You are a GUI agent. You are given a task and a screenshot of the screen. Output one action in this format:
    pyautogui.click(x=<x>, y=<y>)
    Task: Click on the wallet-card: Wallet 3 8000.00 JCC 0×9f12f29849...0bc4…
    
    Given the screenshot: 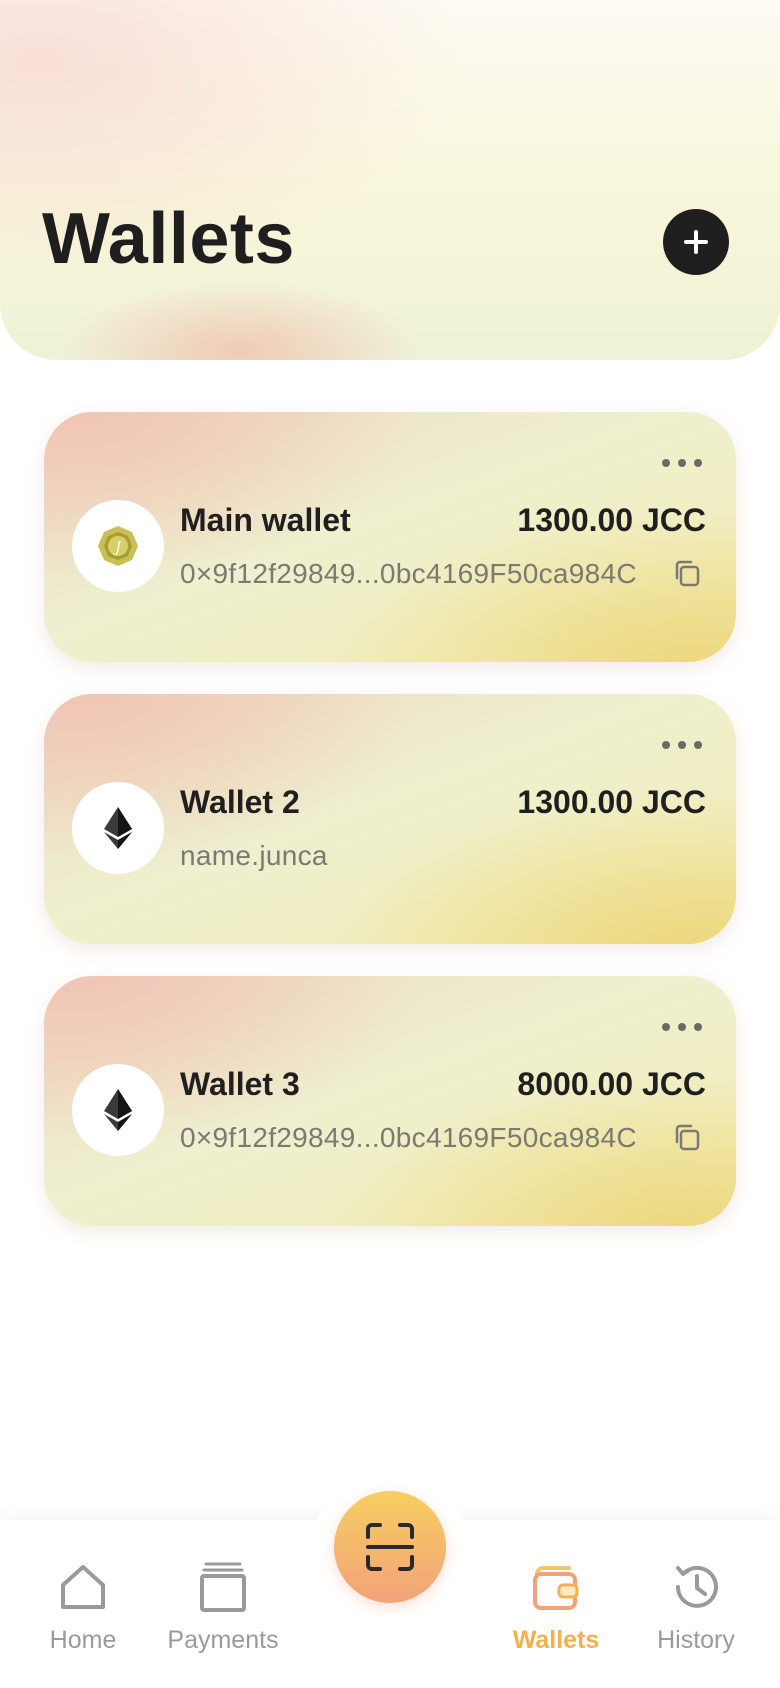 What is the action you would take?
    pyautogui.click(x=390, y=1101)
    